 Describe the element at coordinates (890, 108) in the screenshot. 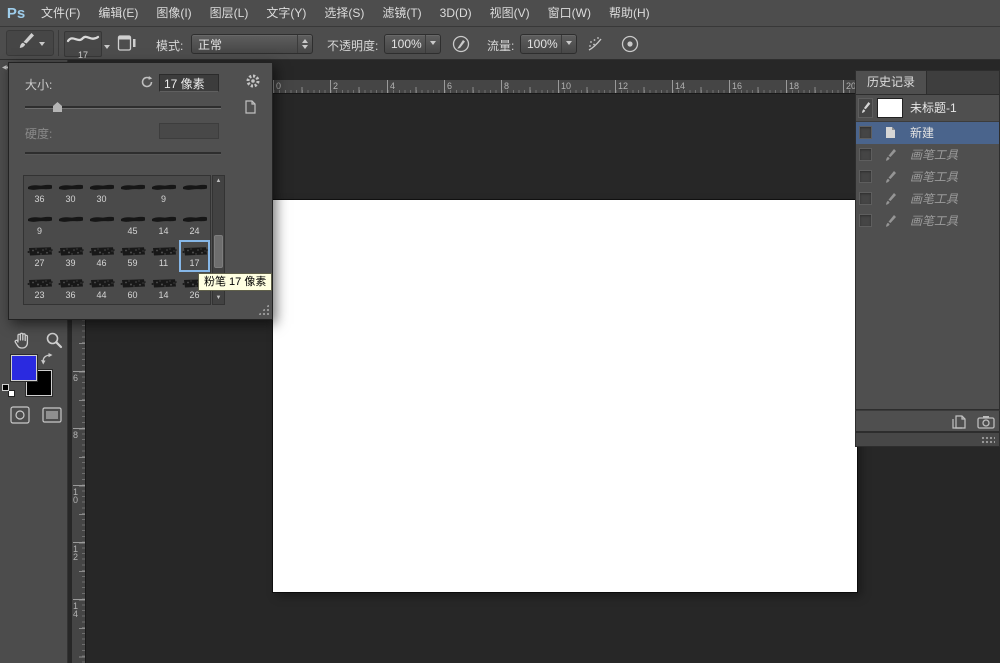

I see `snapshot-thumbnail` at that location.